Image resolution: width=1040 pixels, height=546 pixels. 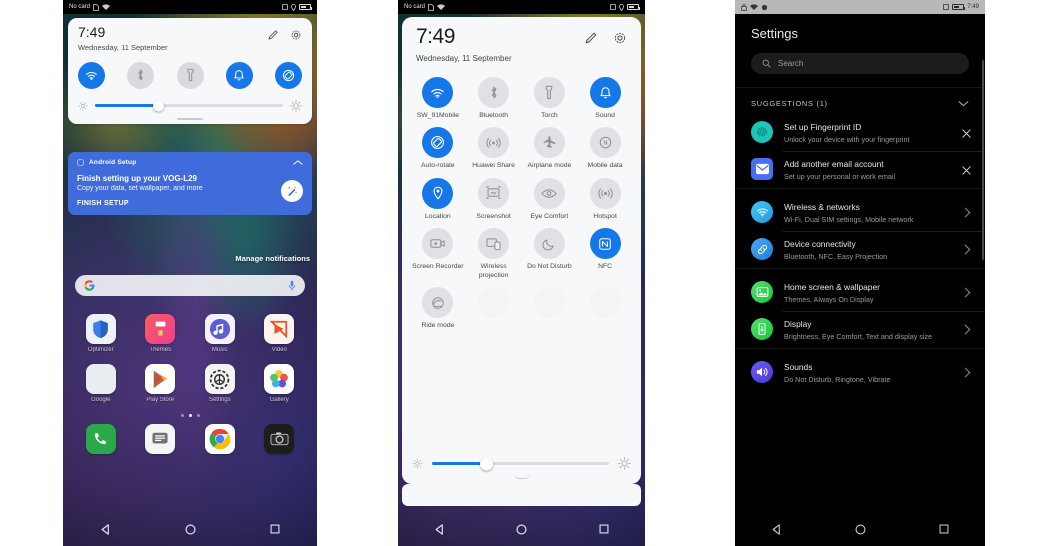 I want to click on app-themes: Themes, so click(x=160, y=333).